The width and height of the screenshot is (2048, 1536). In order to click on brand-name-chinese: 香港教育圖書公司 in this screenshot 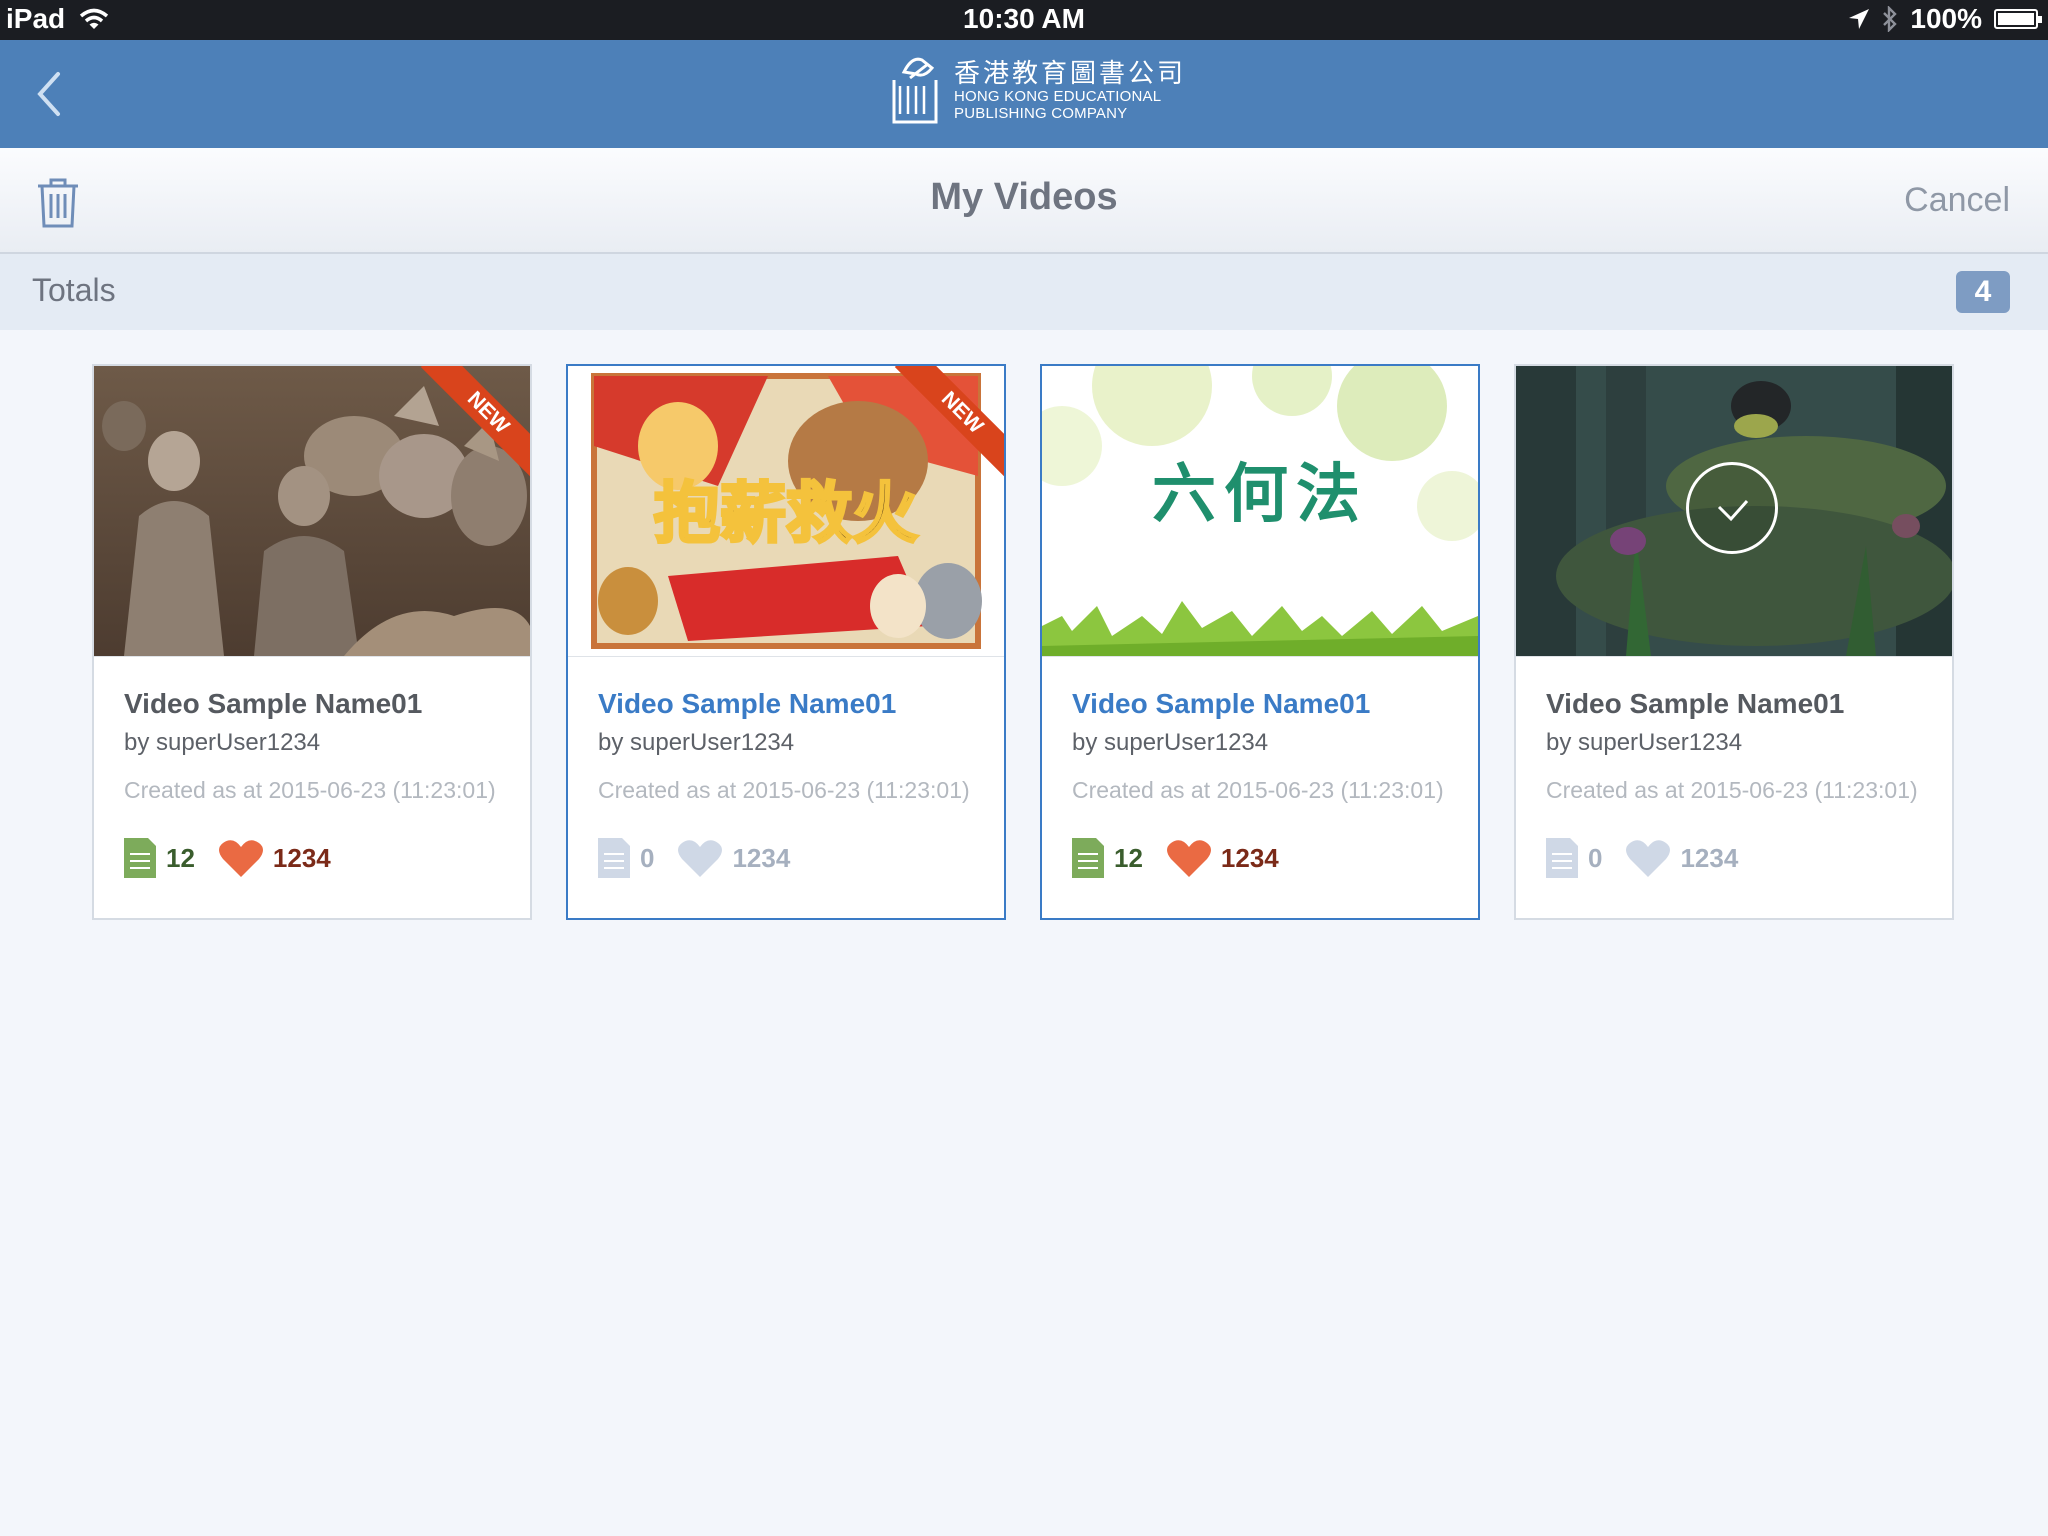, I will do `click(1070, 73)`.